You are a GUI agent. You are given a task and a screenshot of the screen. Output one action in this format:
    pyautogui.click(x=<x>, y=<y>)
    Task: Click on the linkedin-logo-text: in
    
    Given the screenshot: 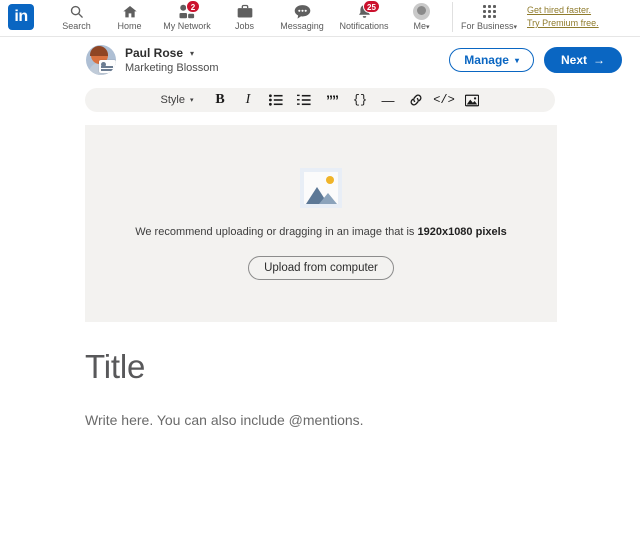 What is the action you would take?
    pyautogui.click(x=21, y=16)
    